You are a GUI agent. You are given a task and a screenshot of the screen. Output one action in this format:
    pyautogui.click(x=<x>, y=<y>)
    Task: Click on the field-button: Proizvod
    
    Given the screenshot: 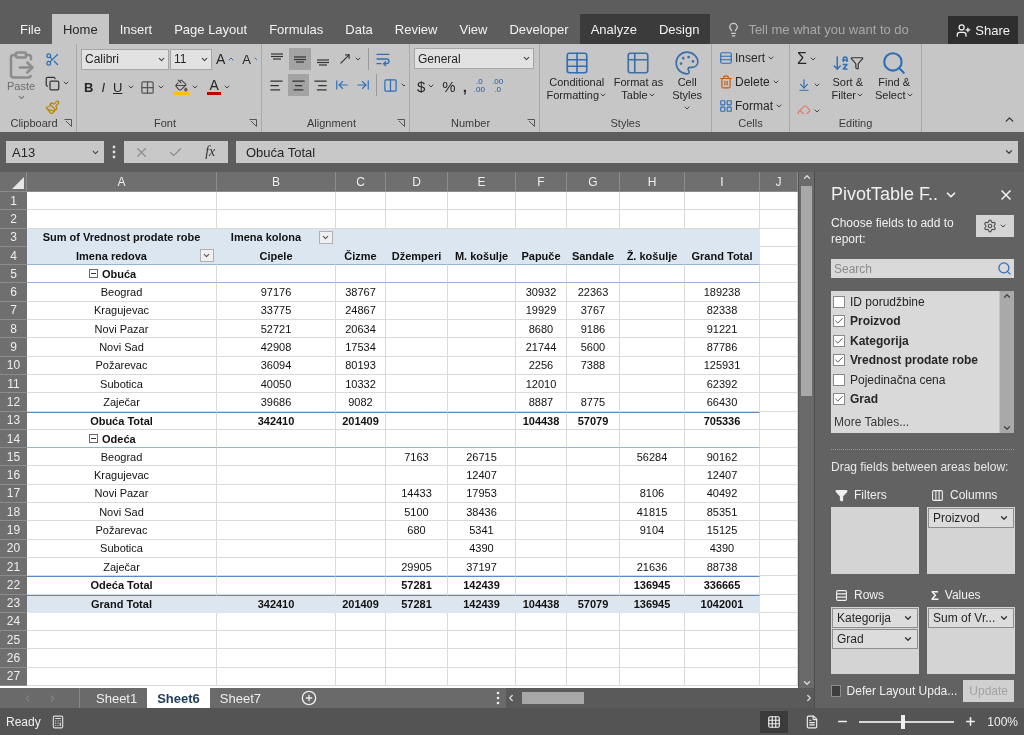 What is the action you would take?
    pyautogui.click(x=971, y=518)
    